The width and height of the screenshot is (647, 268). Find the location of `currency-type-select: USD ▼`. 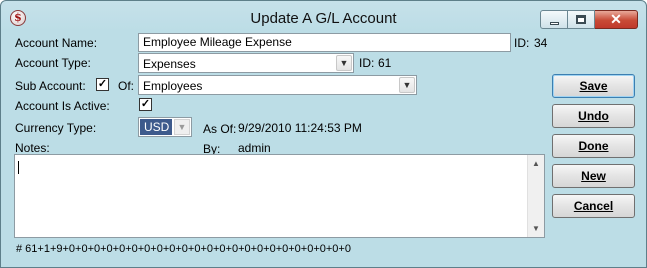

currency-type-select: USD ▼ is located at coordinates (165, 127).